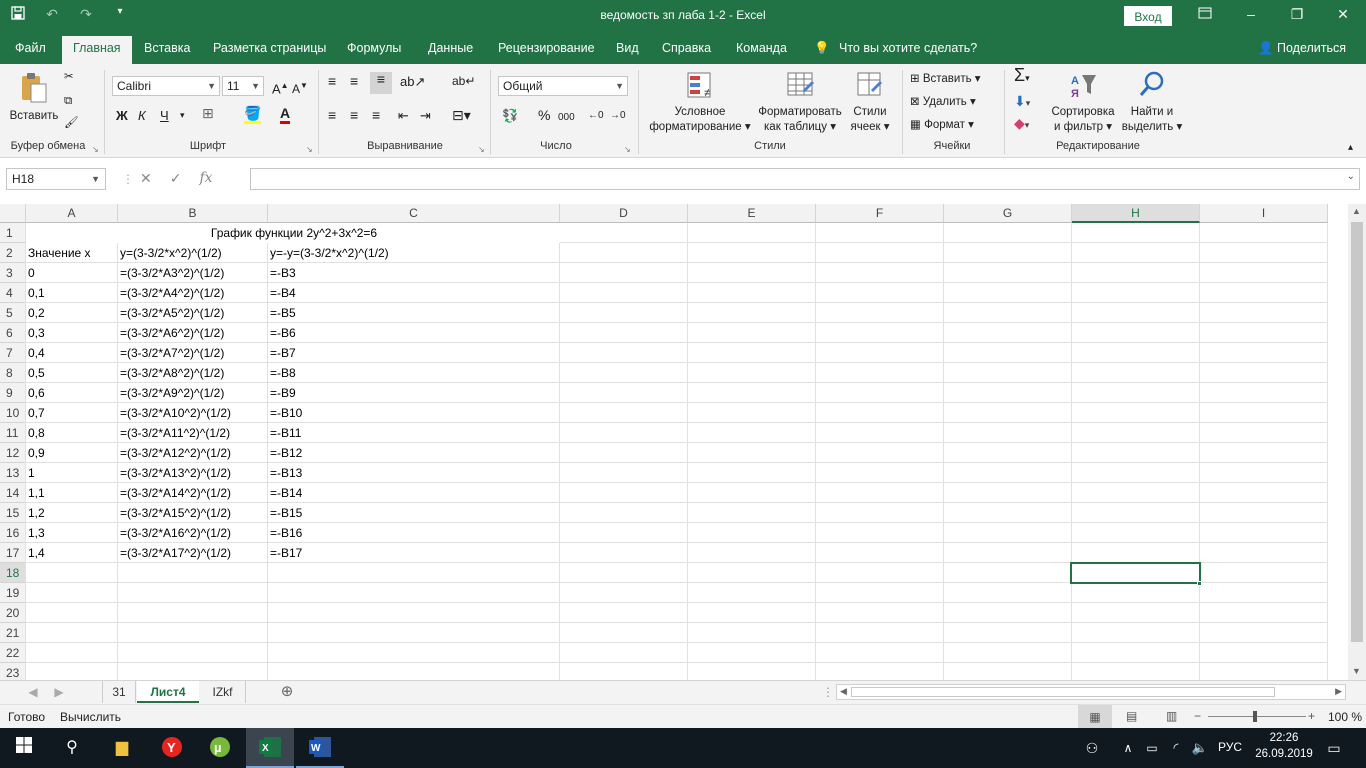 The image size is (1366, 768). What do you see at coordinates (72, 213) in the screenshot?
I see `column-header-a: A` at bounding box center [72, 213].